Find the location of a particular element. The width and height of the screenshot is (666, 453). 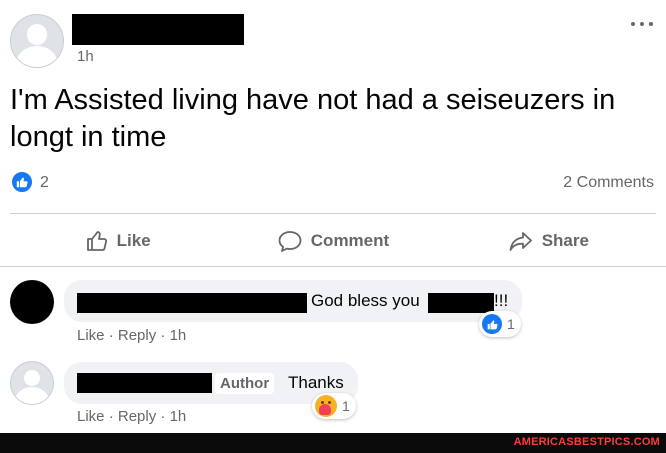

like-button: Like is located at coordinates (117, 241).